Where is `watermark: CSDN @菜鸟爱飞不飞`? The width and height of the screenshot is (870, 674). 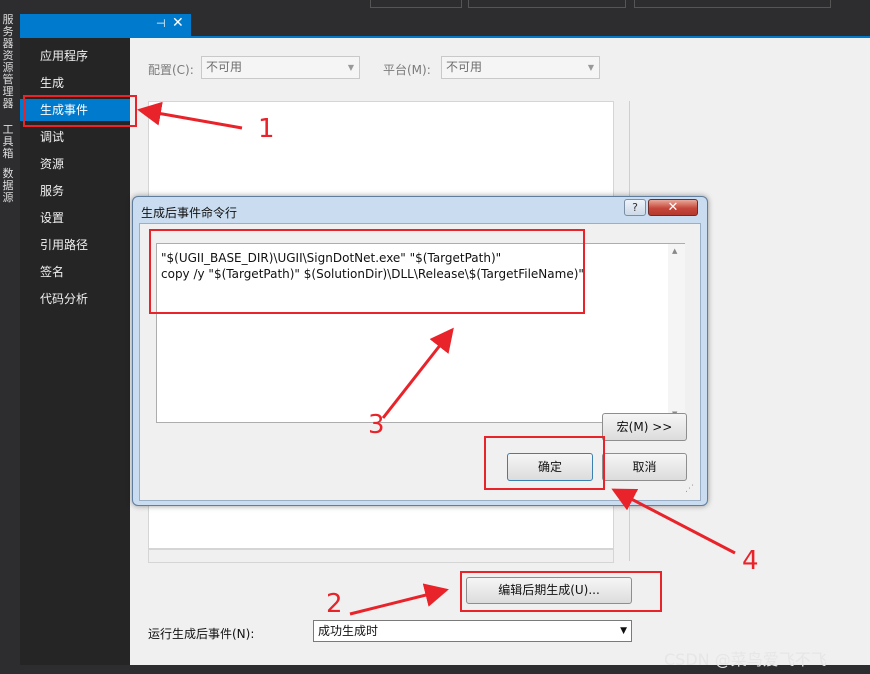 watermark: CSDN @菜鸟爱飞不飞 is located at coordinates (745, 659).